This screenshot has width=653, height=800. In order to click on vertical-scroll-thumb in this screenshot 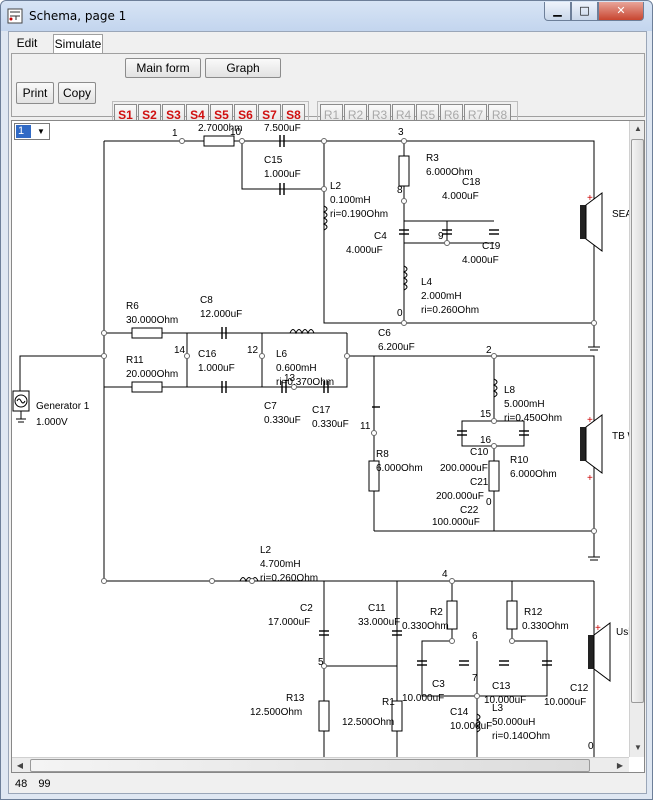, I will do `click(637, 421)`.